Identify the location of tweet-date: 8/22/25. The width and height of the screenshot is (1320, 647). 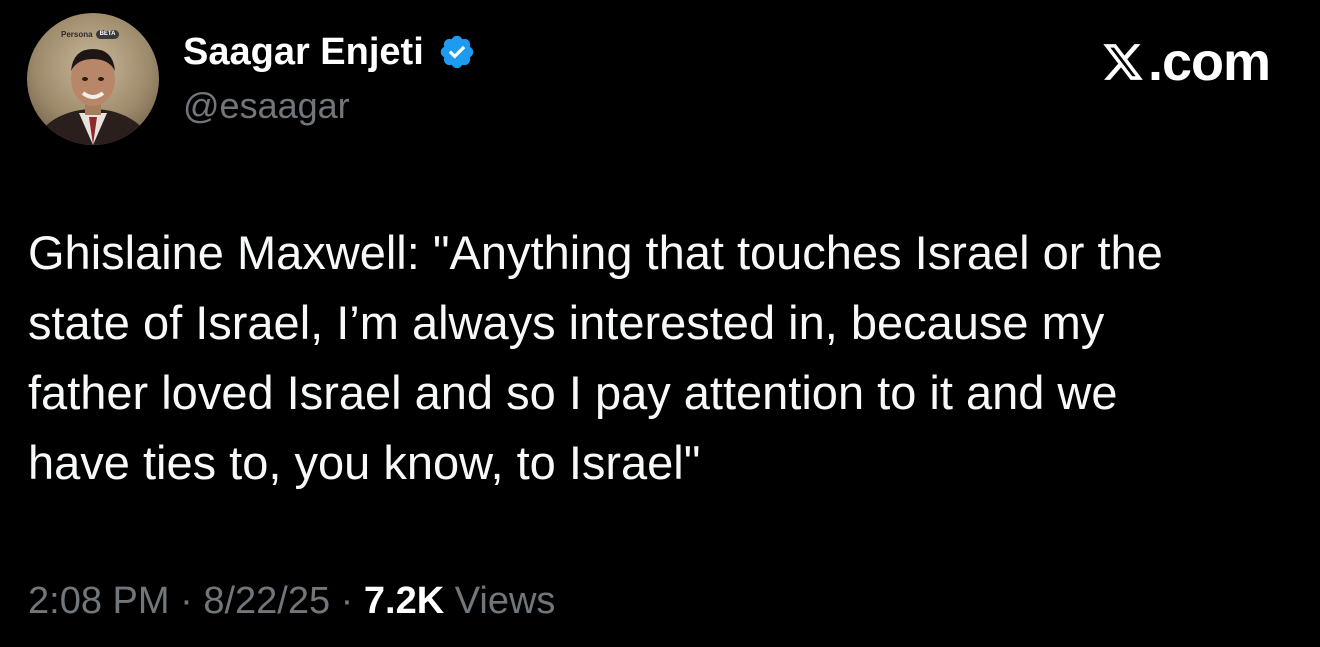
(266, 601).